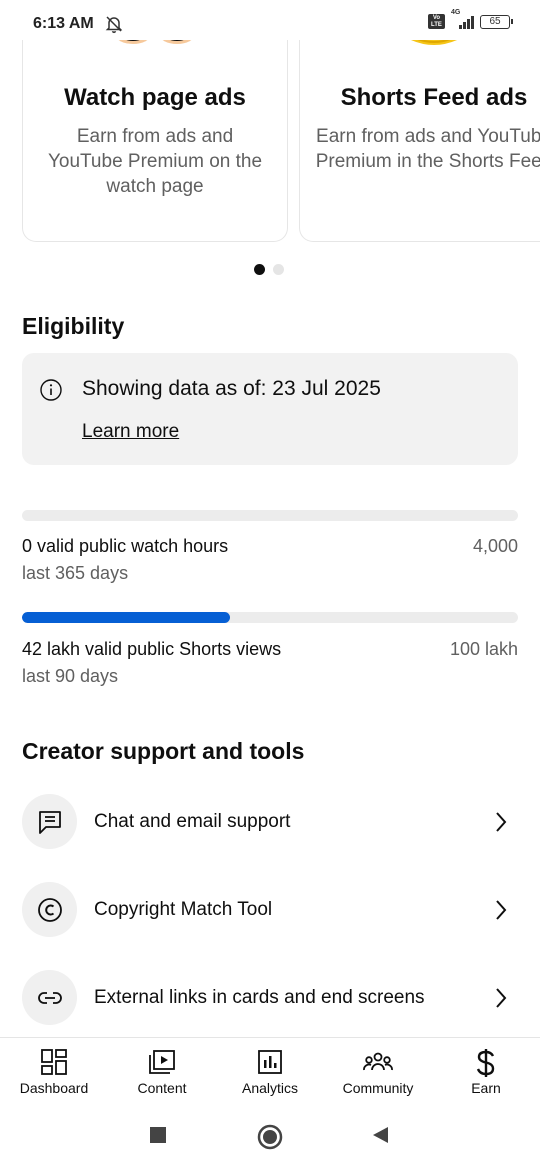 Image resolution: width=540 pixels, height=1170 pixels. Describe the element at coordinates (278, 269) in the screenshot. I see `carousel-dot` at that location.